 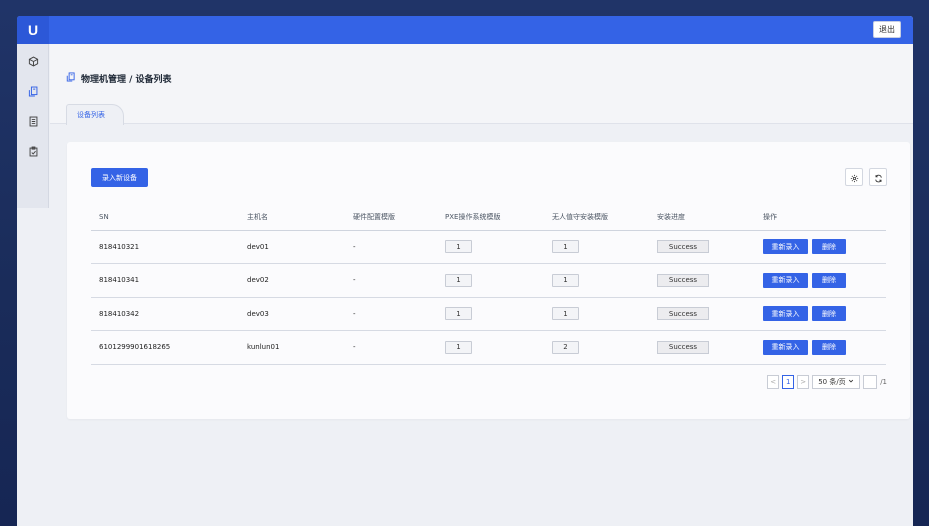 What do you see at coordinates (126, 80) in the screenshot?
I see `breadcrumb-text: 物理机管理 / 设备列表` at bounding box center [126, 80].